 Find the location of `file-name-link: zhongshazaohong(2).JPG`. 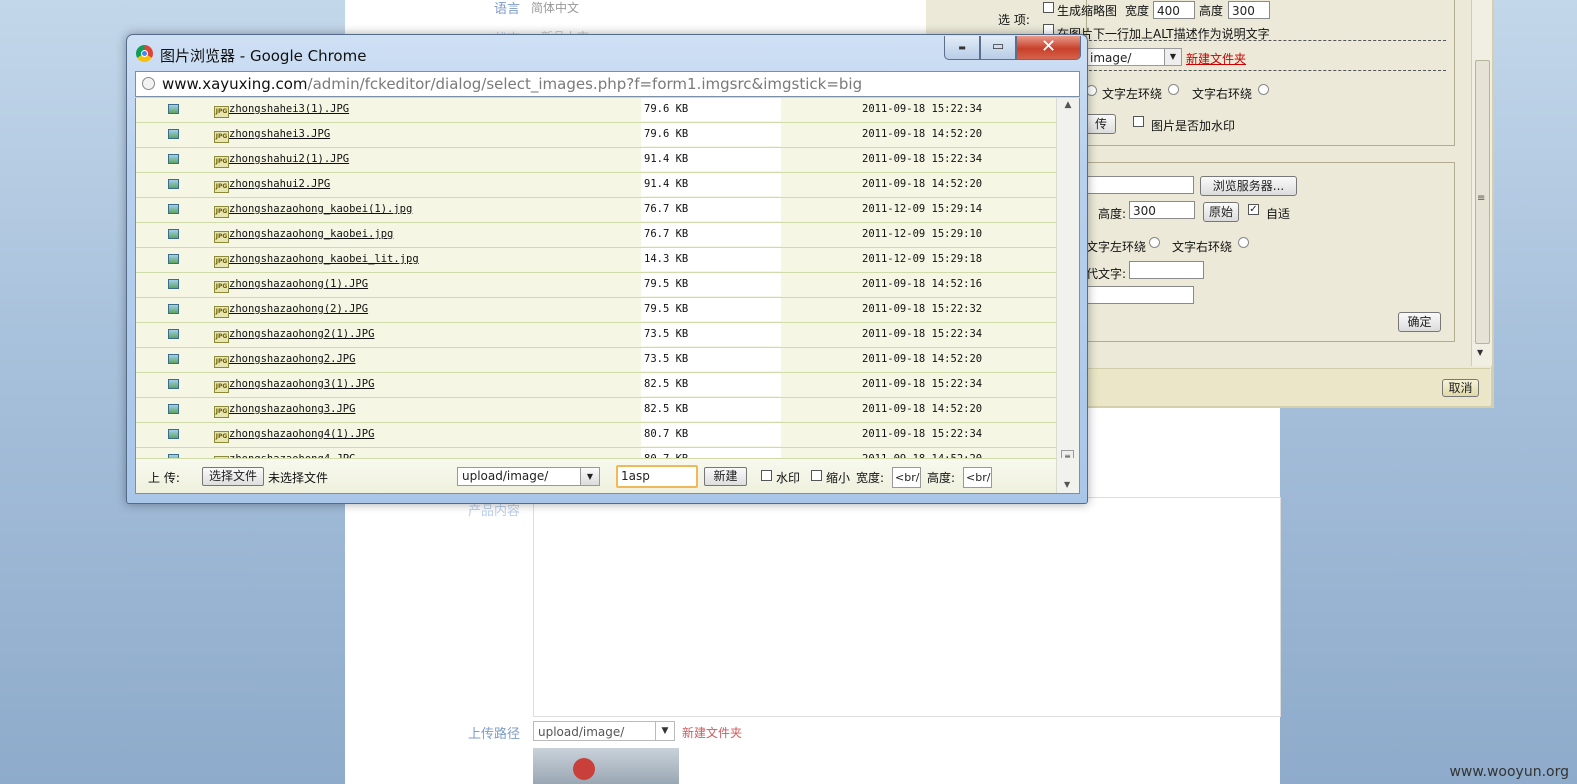

file-name-link: zhongshazaohong(2).JPG is located at coordinates (298, 309).